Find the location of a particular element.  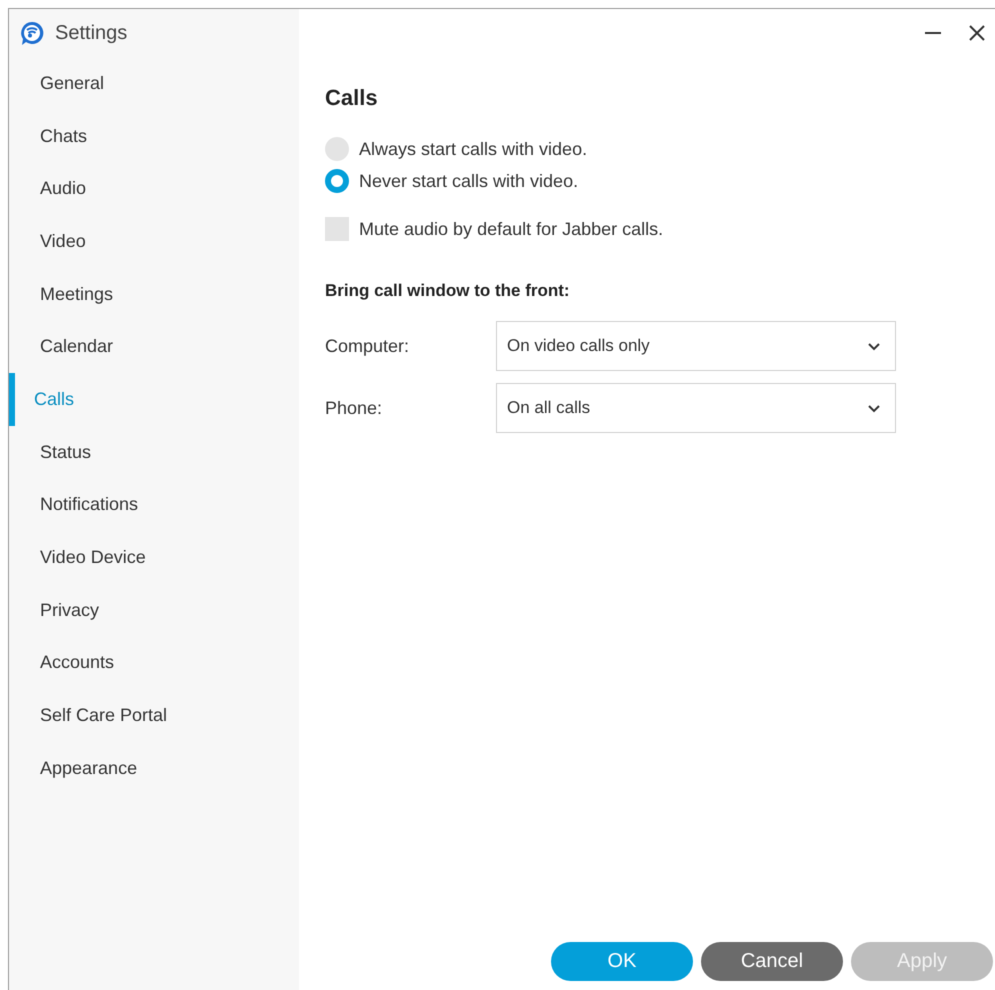

dropdown: On all calls is located at coordinates (696, 408).